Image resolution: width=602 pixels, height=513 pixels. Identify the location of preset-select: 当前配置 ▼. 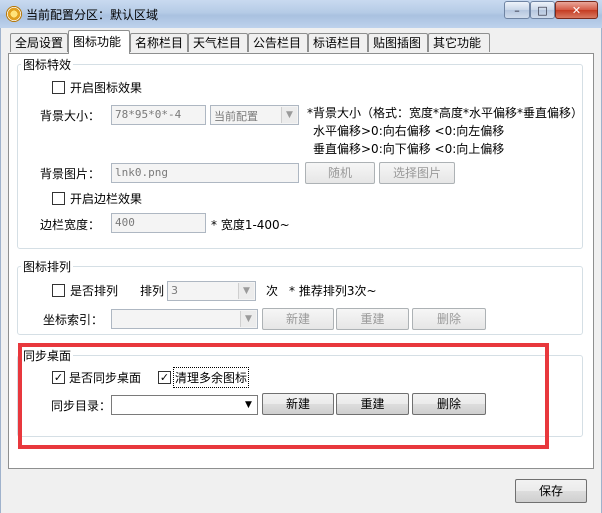
(254, 115).